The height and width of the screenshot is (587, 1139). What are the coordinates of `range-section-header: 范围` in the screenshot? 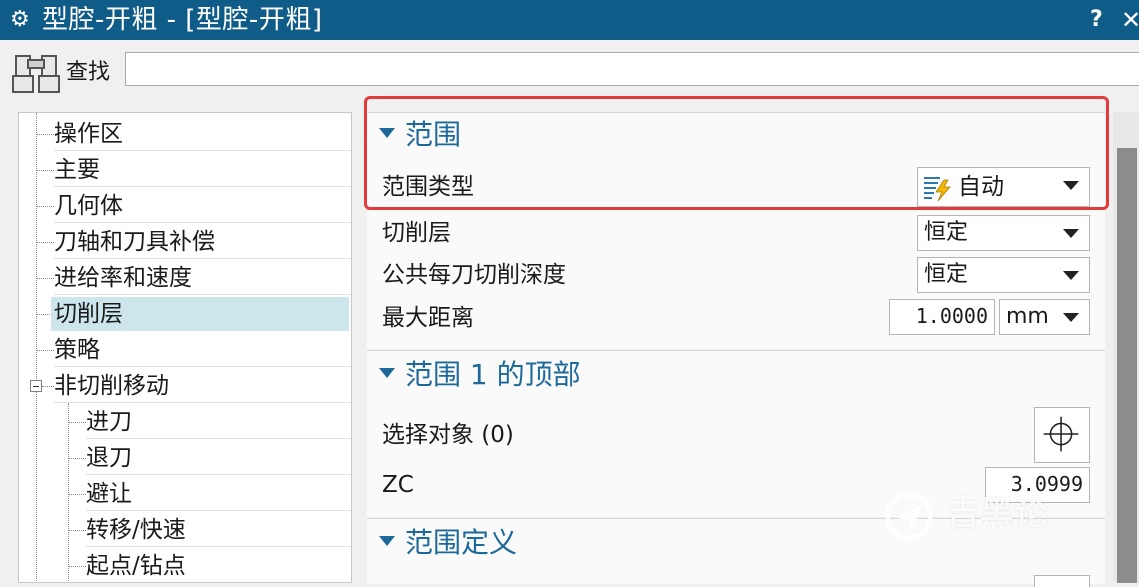 It's located at (420, 135).